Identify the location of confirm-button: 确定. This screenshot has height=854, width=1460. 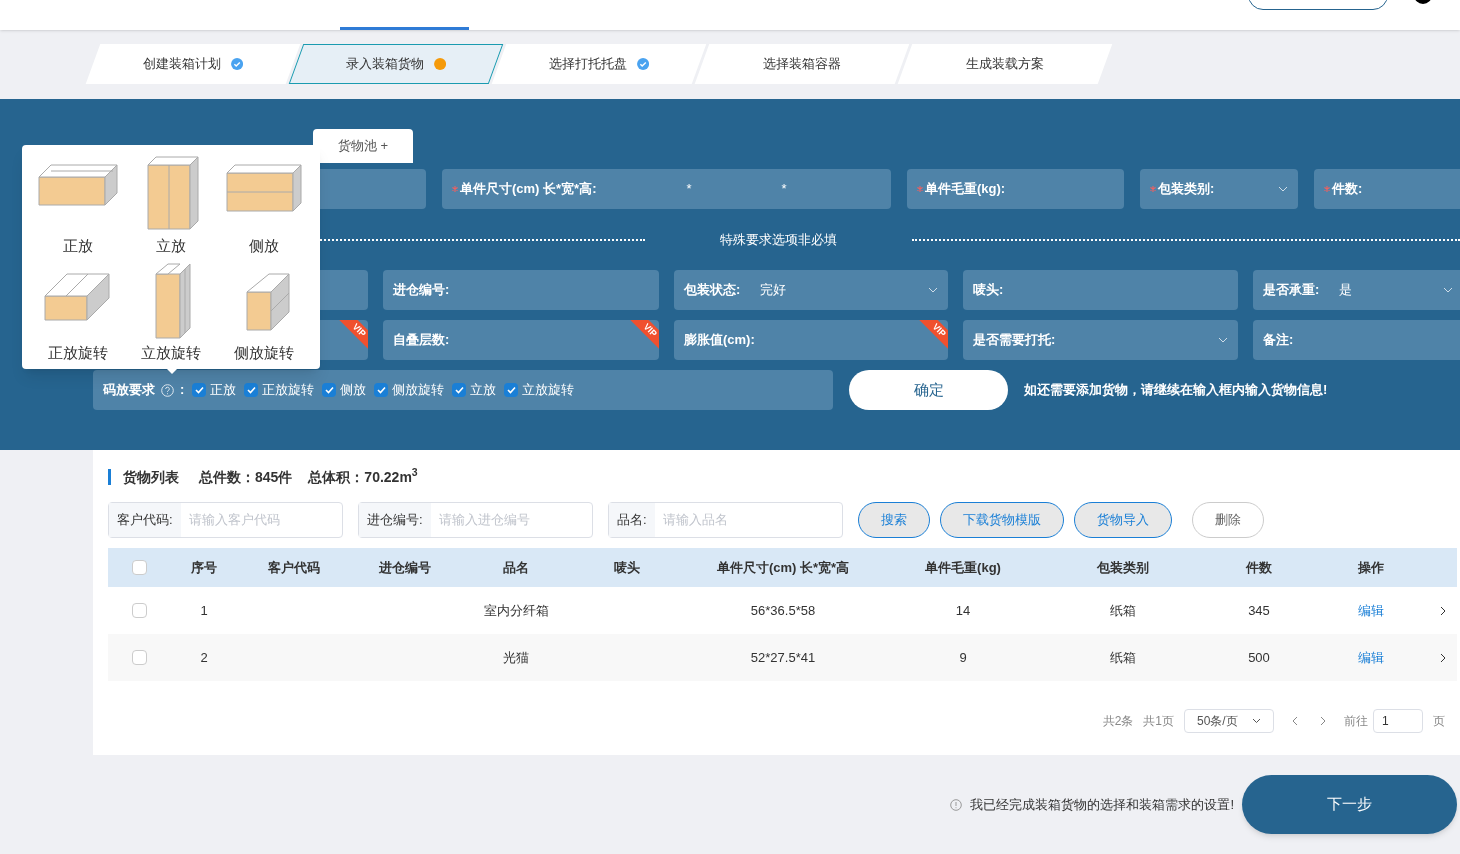
(928, 390).